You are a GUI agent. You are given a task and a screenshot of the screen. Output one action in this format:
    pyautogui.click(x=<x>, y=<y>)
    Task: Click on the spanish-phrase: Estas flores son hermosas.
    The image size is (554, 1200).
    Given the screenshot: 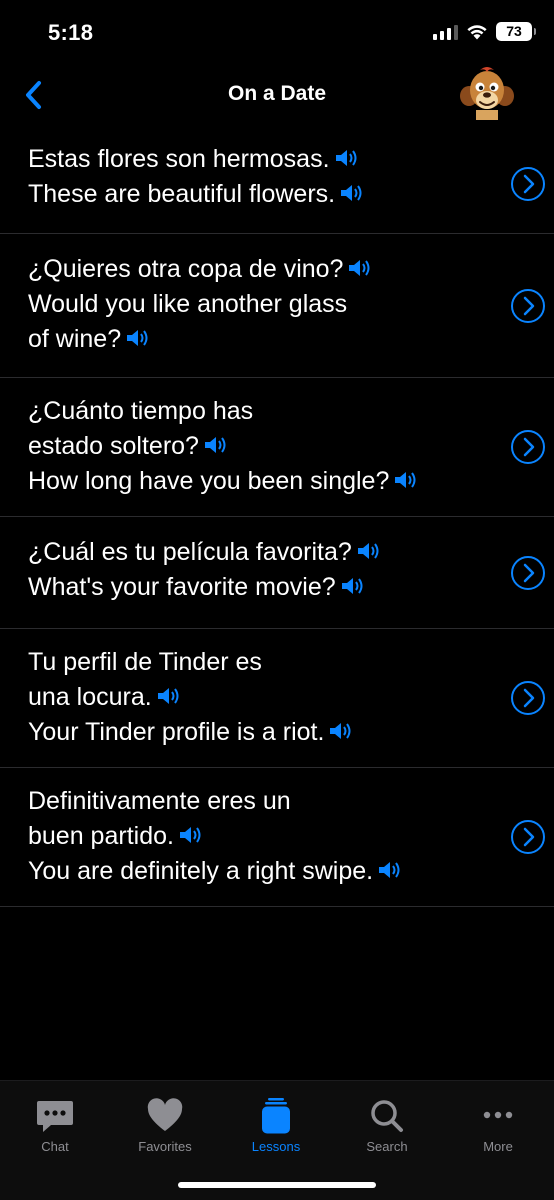 What is the action you would take?
    pyautogui.click(x=256, y=159)
    